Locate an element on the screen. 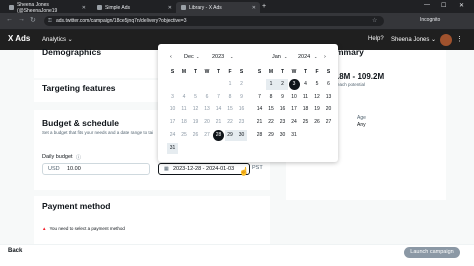 The height and width of the screenshot is (266, 474). left-year-select: 2023 is located at coordinates (218, 57).